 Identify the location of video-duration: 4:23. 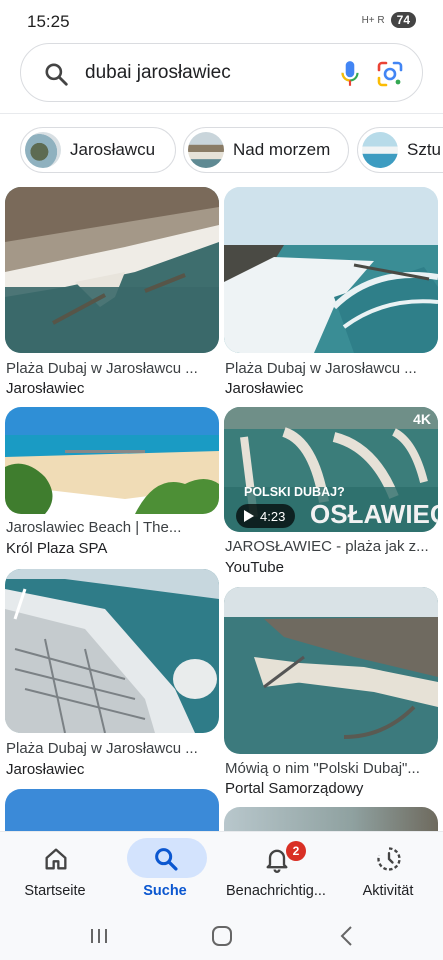
(273, 516).